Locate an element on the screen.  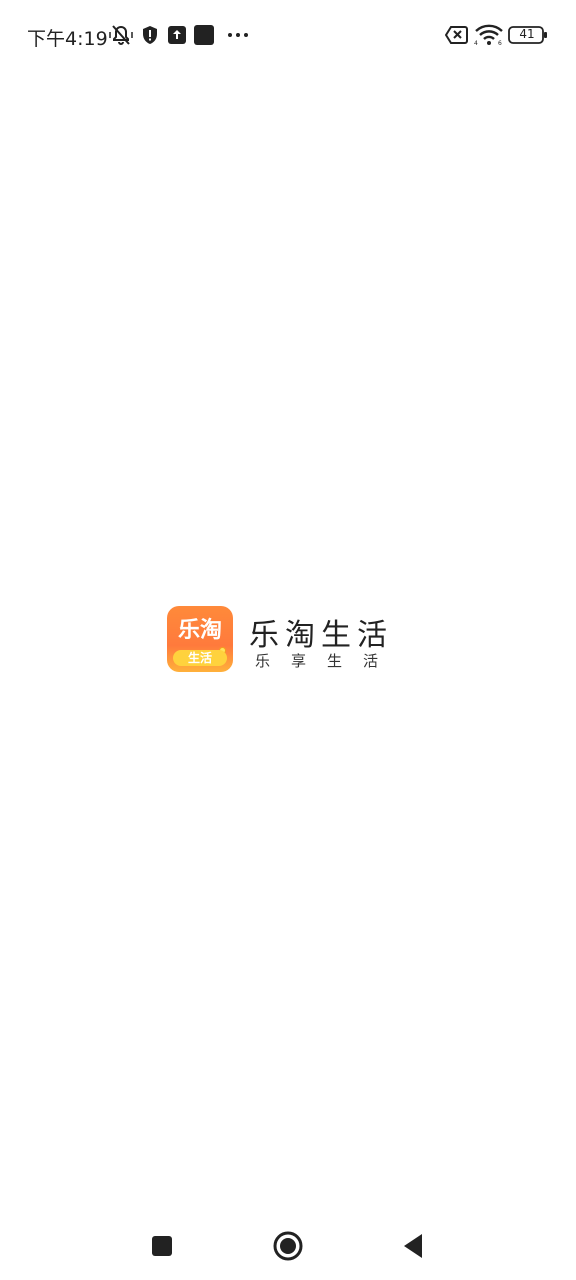
navigation-bar is located at coordinates (288, 1245).